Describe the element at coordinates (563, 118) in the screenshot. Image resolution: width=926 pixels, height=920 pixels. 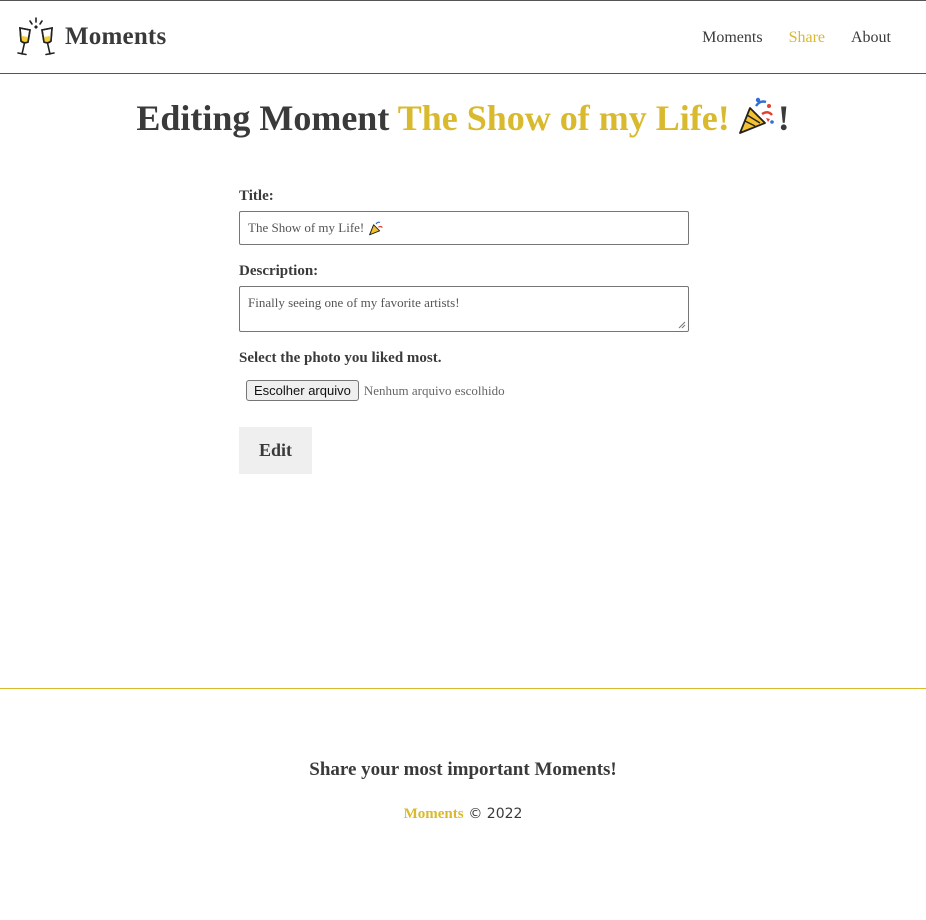
I see `title-moment-name: The Show of my Life!` at that location.